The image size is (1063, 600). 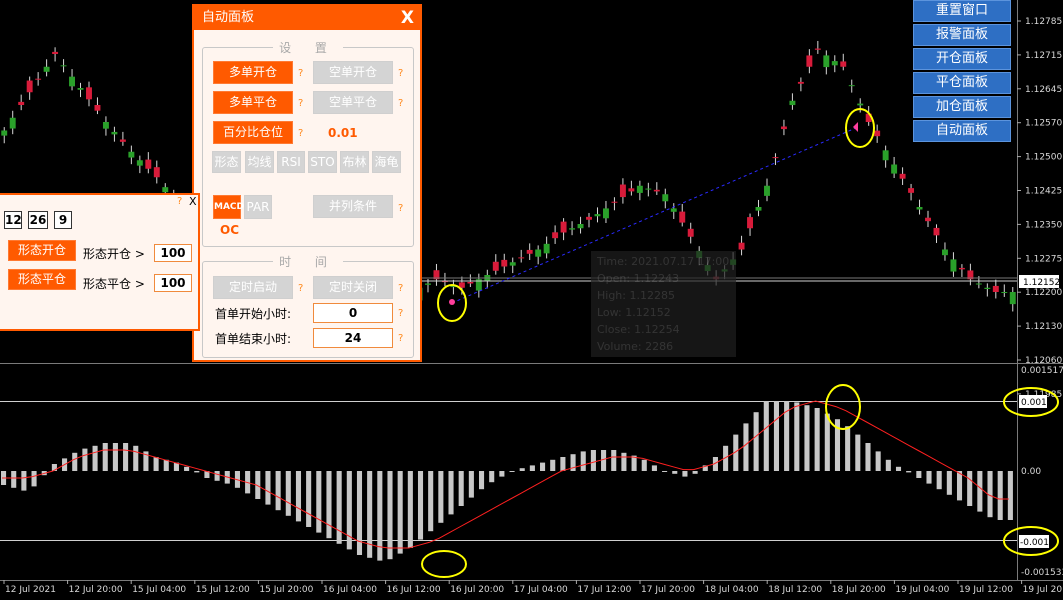 I want to click on indicator-tick-label: -0.001533, so click(x=1042, y=573).